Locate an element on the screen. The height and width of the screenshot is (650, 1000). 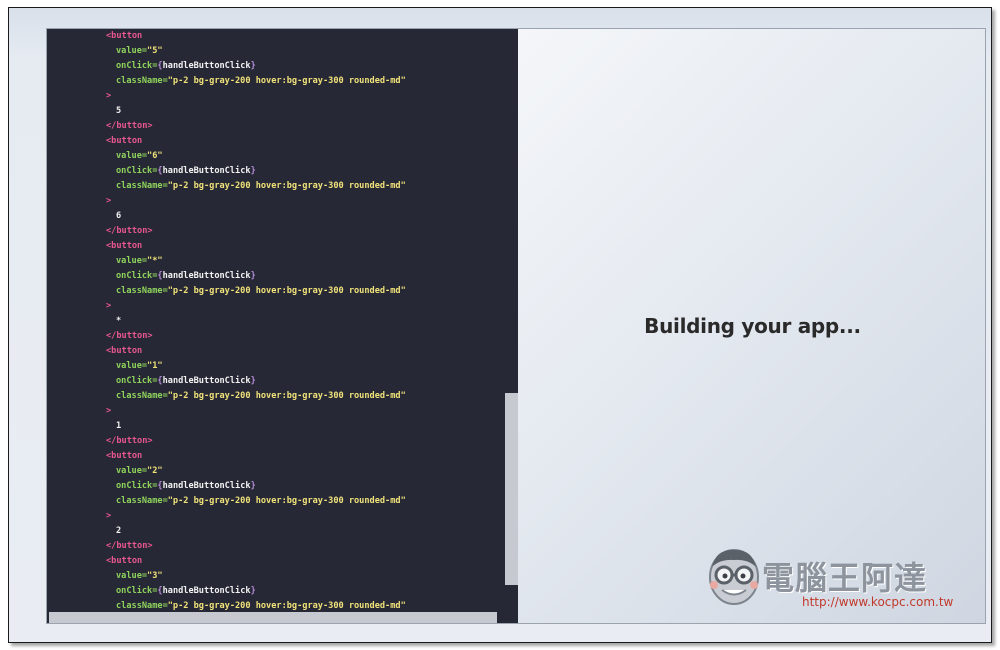
code-line: * is located at coordinates (276, 321).